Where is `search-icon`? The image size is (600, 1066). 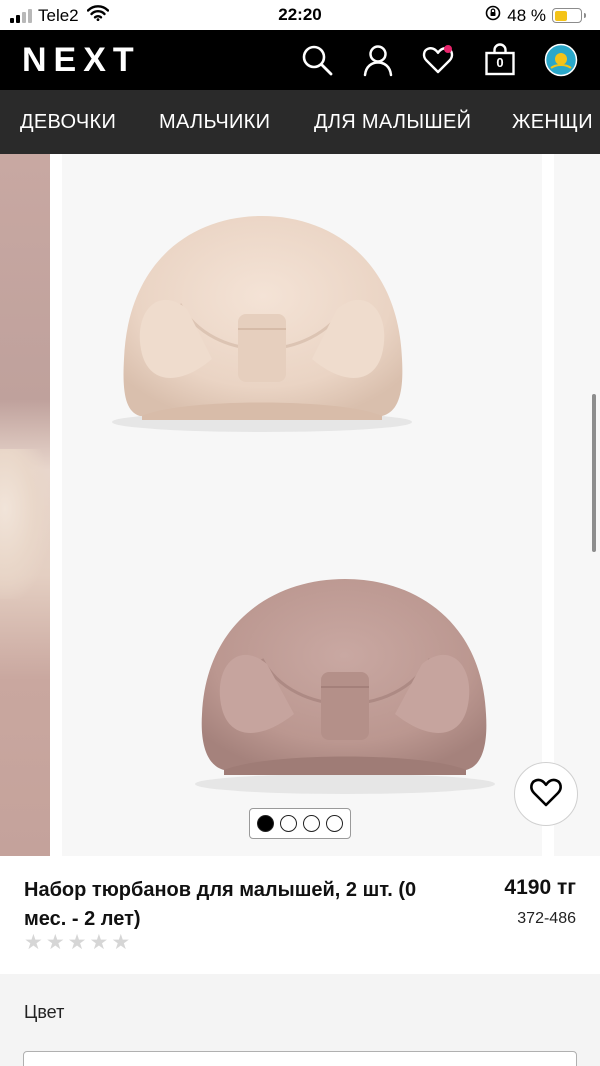
search-icon is located at coordinates (317, 60).